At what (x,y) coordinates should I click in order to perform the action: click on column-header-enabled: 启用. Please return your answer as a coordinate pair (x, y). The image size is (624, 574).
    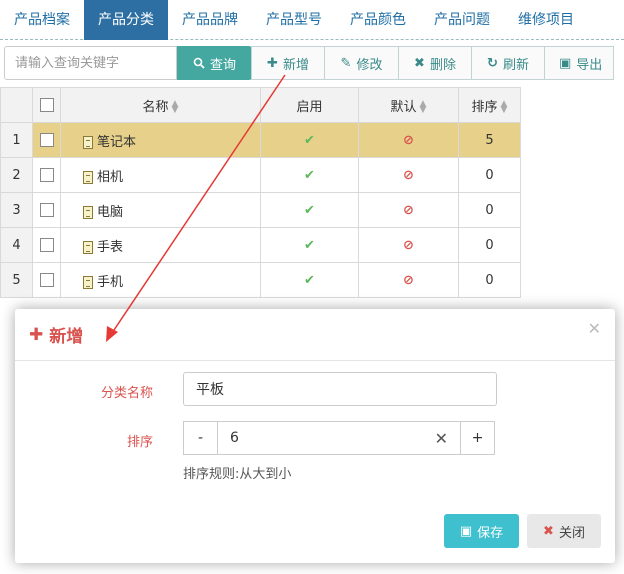
    Looking at the image, I should click on (309, 105).